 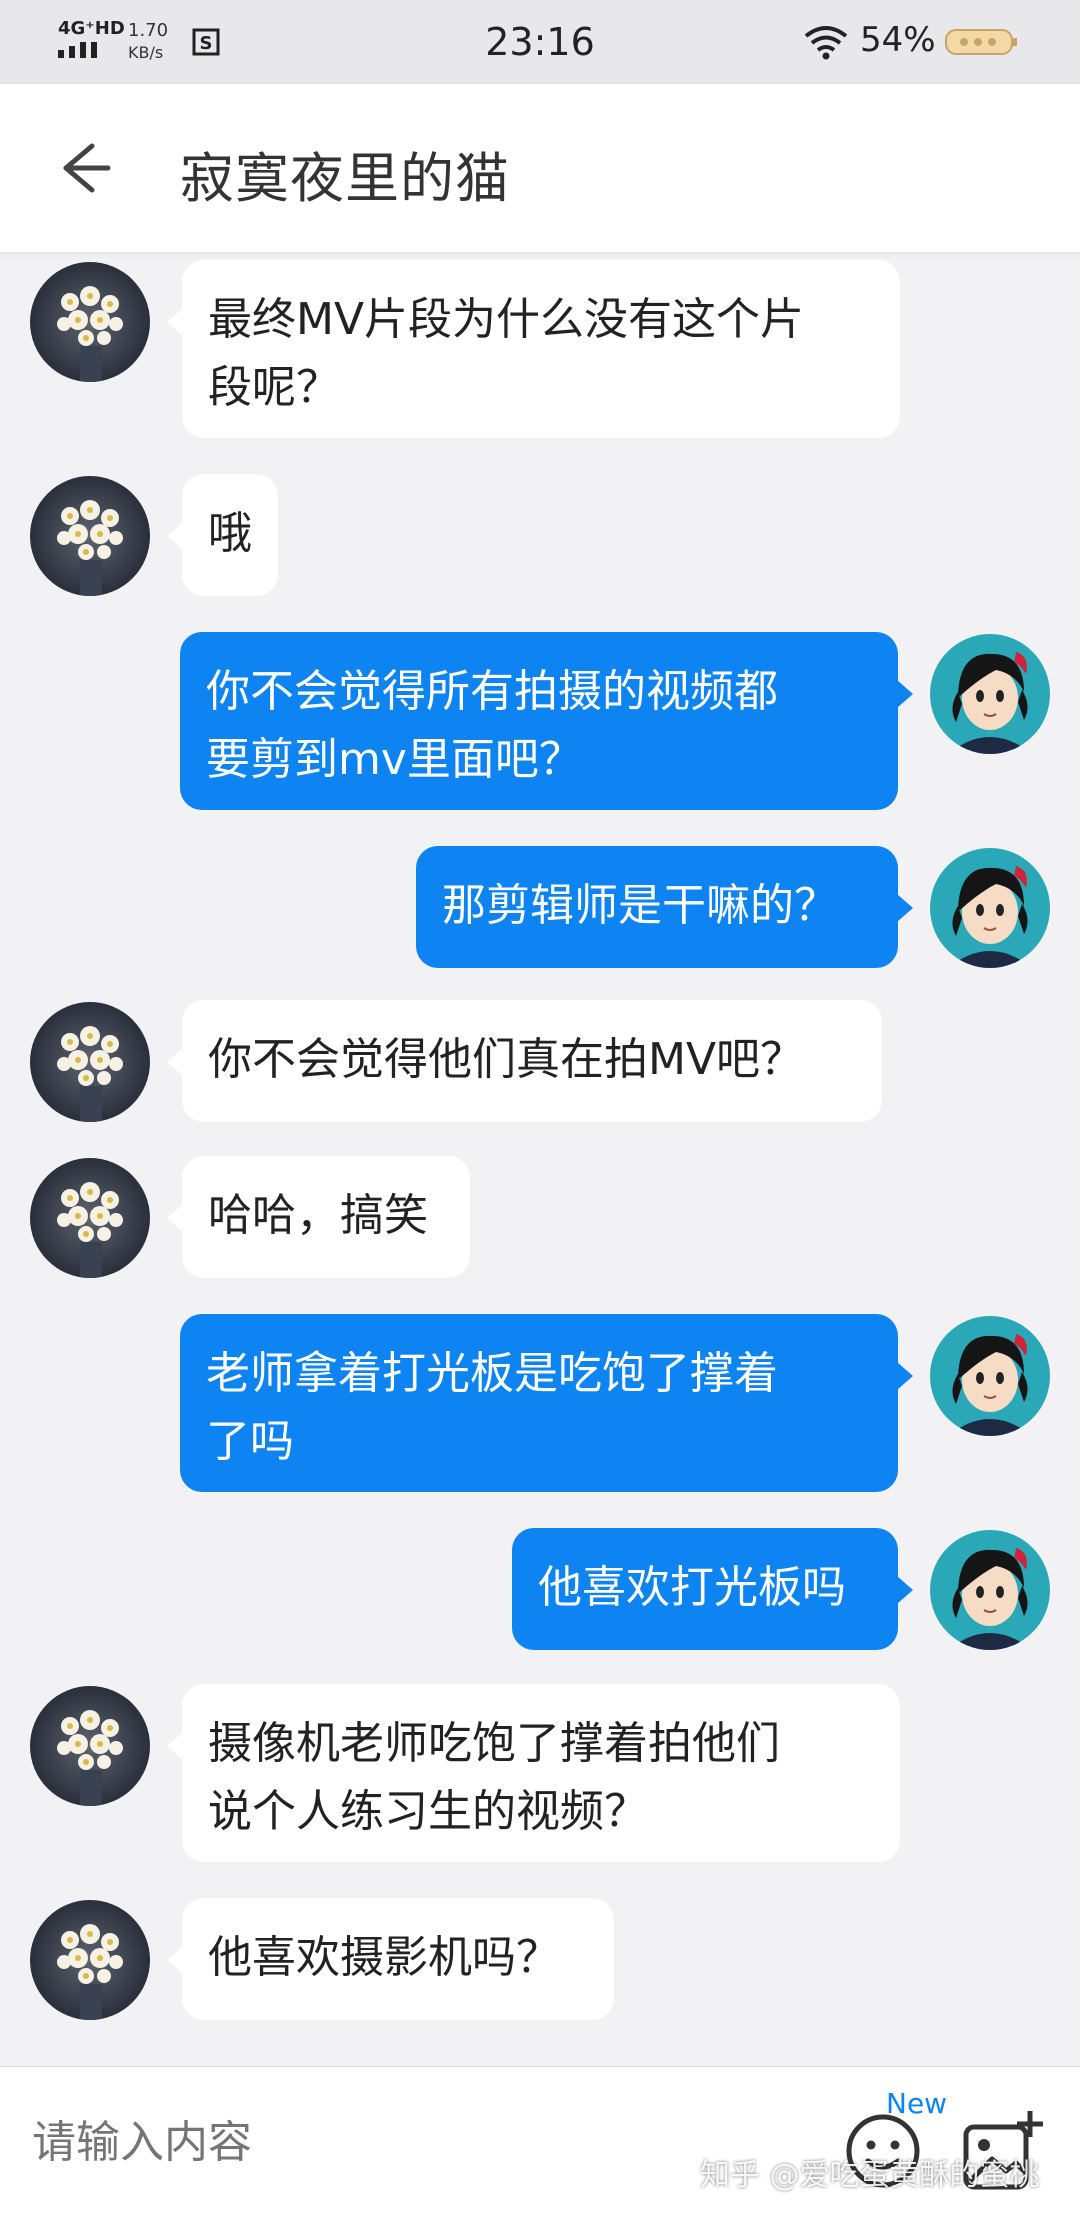 I want to click on message-bubble: 他喜欢摄影机吗？, so click(x=398, y=1959).